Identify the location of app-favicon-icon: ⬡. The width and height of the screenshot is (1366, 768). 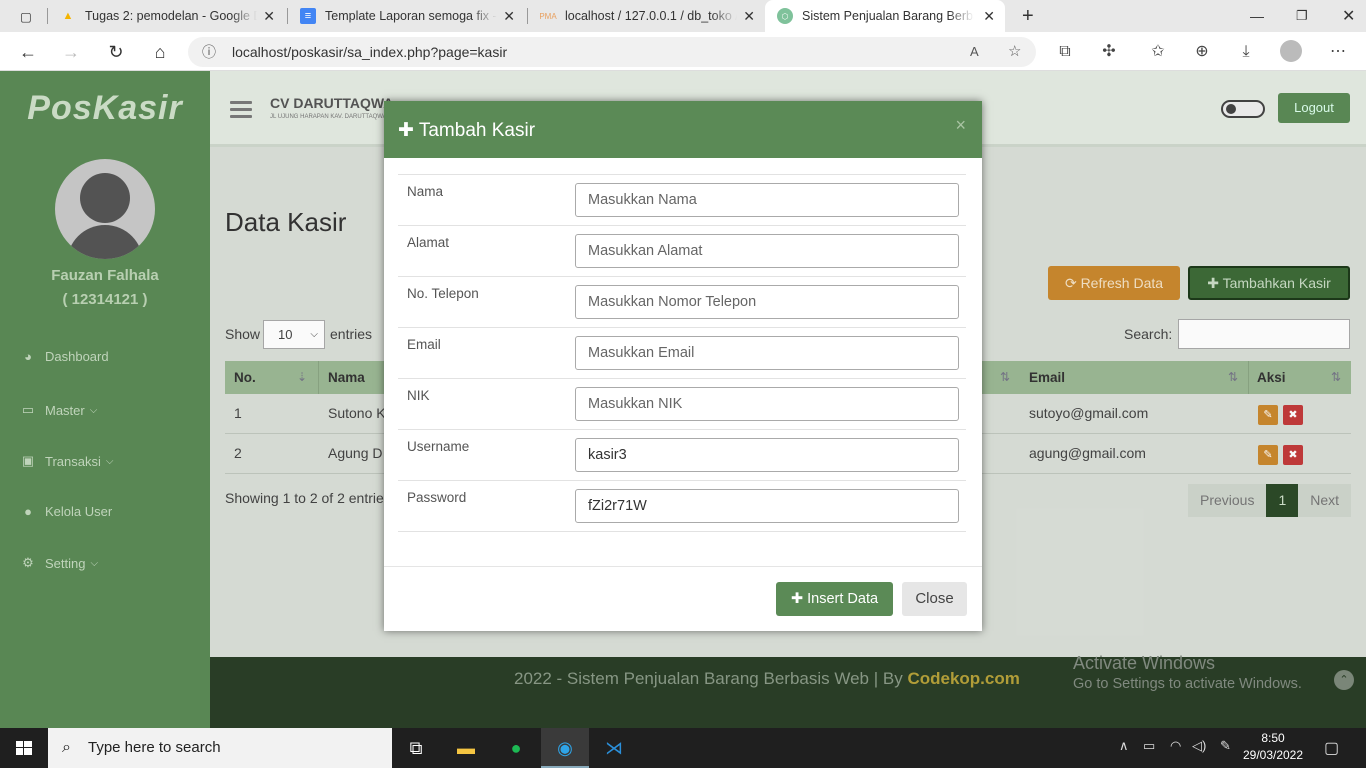
(785, 16).